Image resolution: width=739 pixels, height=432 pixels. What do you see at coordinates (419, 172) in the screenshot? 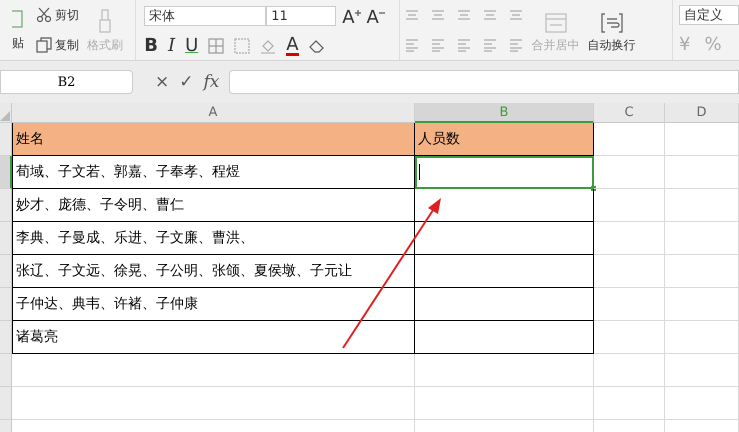
I see `text-cursor` at bounding box center [419, 172].